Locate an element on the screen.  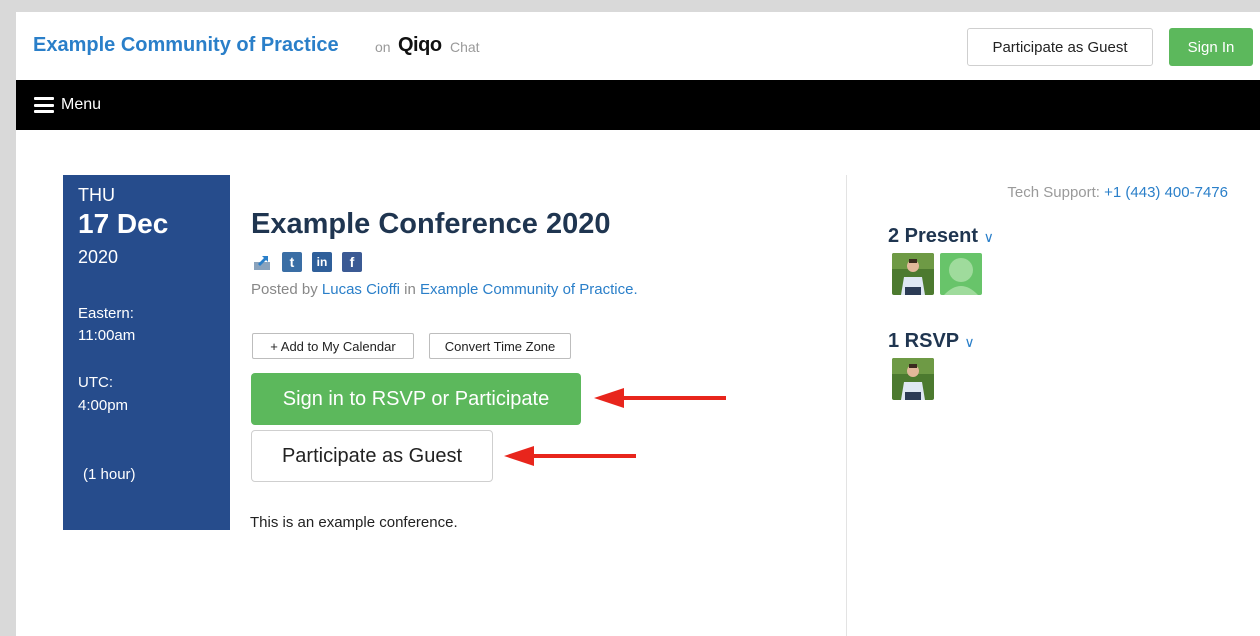
on-label: on is located at coordinates (383, 47).